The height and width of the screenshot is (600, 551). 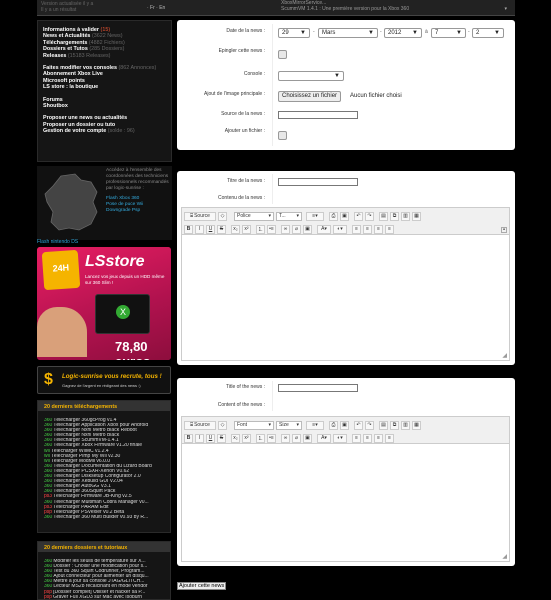 What do you see at coordinates (469, 32) in the screenshot?
I see `time-dash: -` at bounding box center [469, 32].